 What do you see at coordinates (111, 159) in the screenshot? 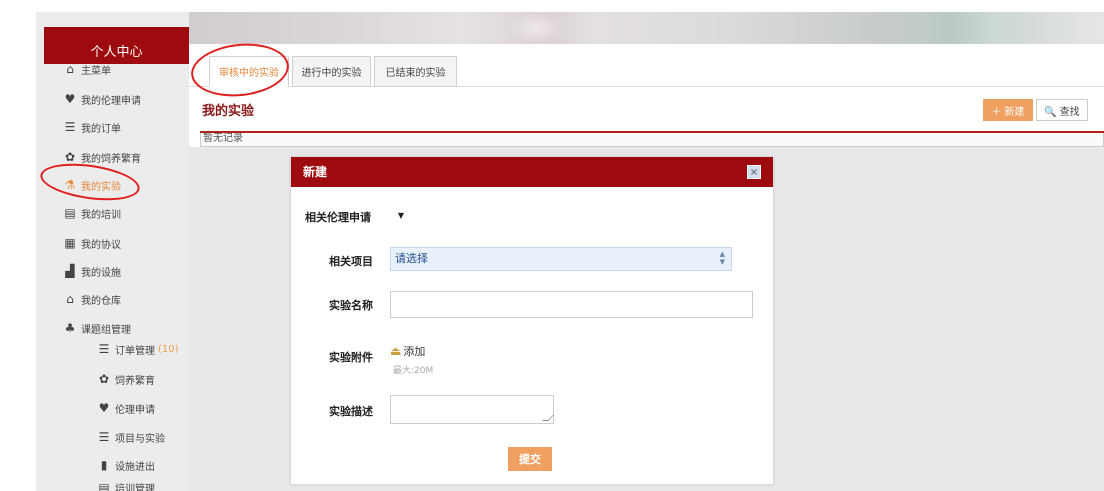
I see `sidebar-item-label: 我的饲养繁育` at bounding box center [111, 159].